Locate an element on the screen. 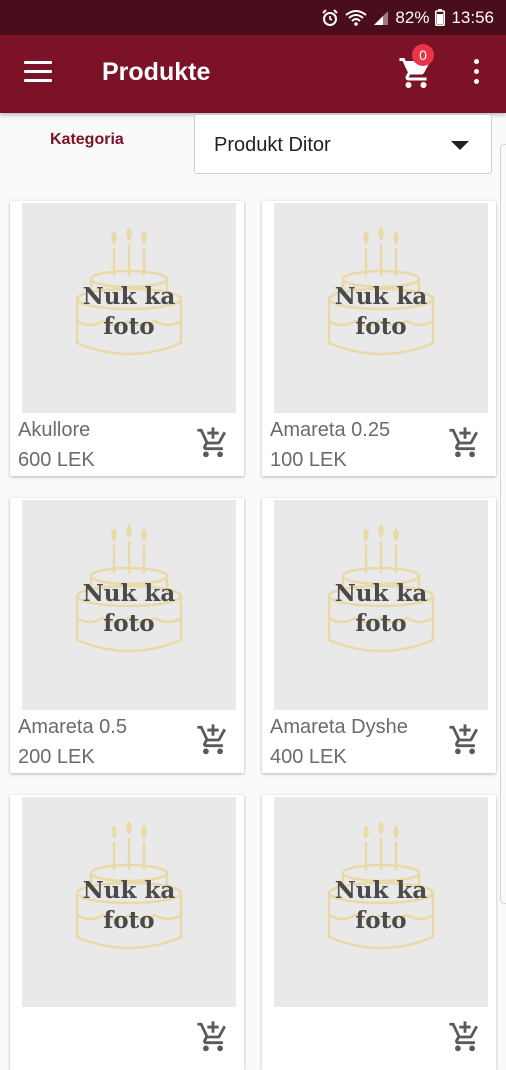 This screenshot has height=1070, width=506. page-title: Produkte is located at coordinates (156, 72).